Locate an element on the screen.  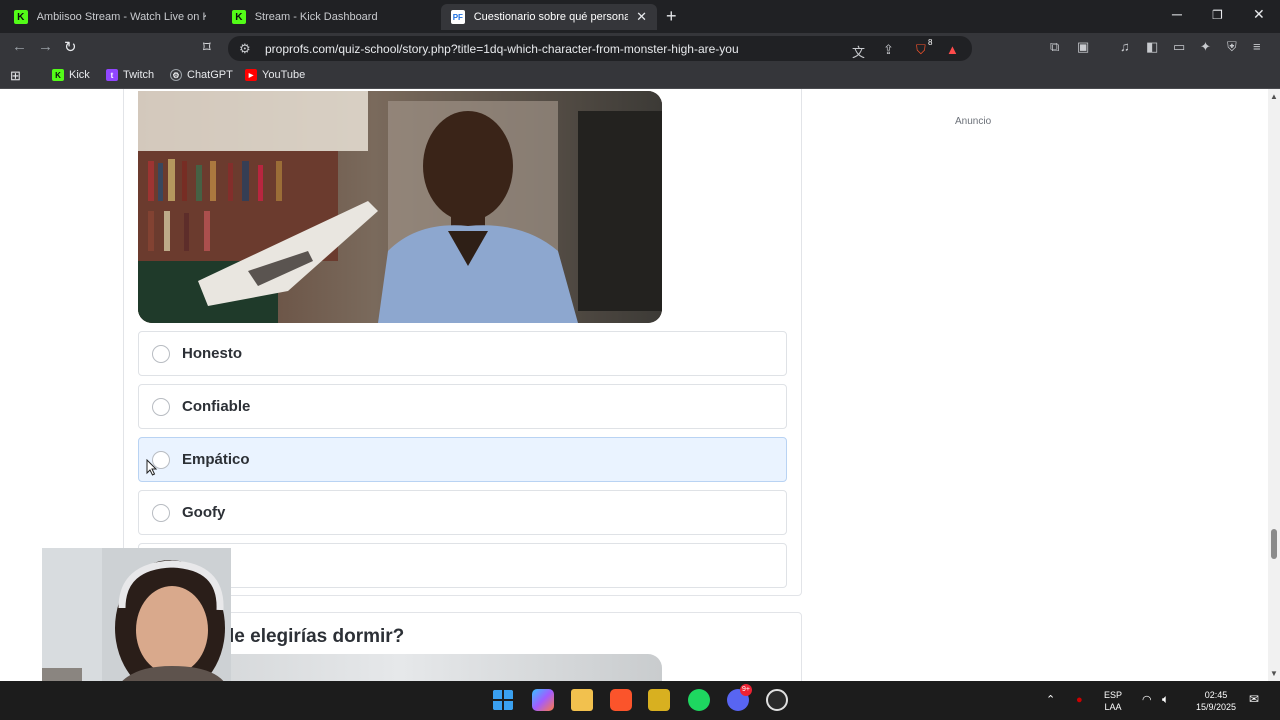
youtube-icon: ▶ is located at coordinates (251, 75).